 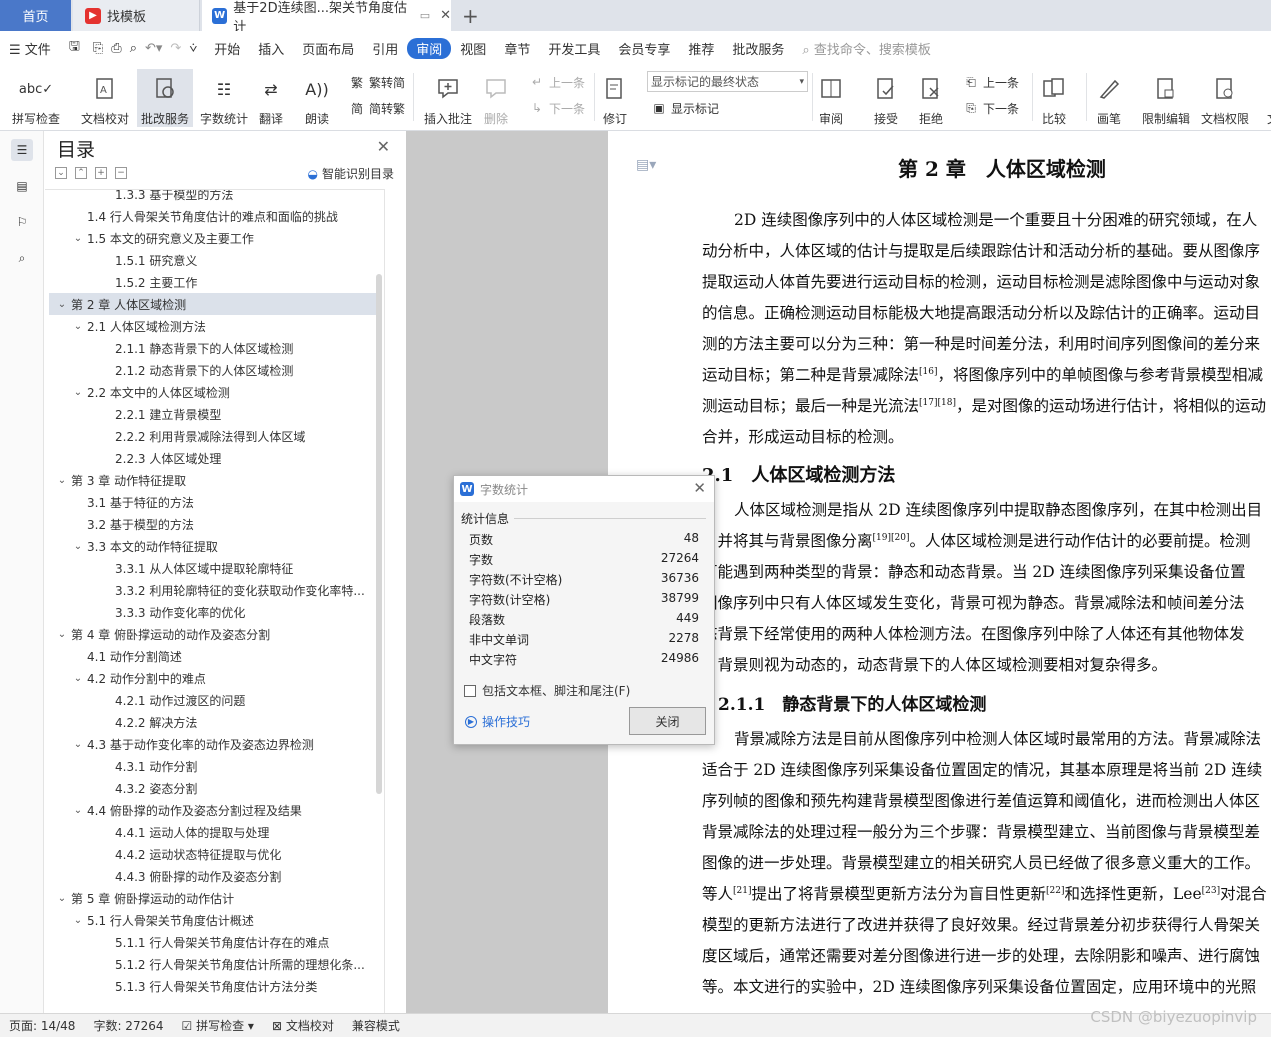 What do you see at coordinates (224, 98) in the screenshot?
I see `word-count-button: ☷ 字数统计` at bounding box center [224, 98].